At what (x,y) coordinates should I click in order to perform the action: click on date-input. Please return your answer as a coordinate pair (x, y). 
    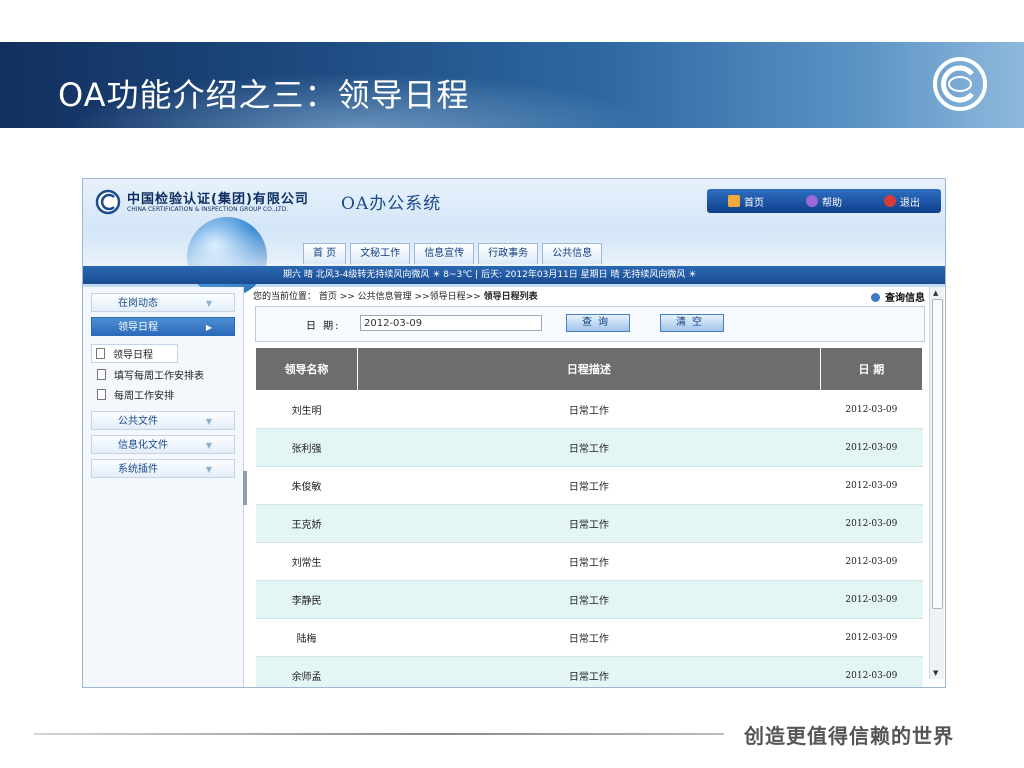
    Looking at the image, I should click on (451, 323).